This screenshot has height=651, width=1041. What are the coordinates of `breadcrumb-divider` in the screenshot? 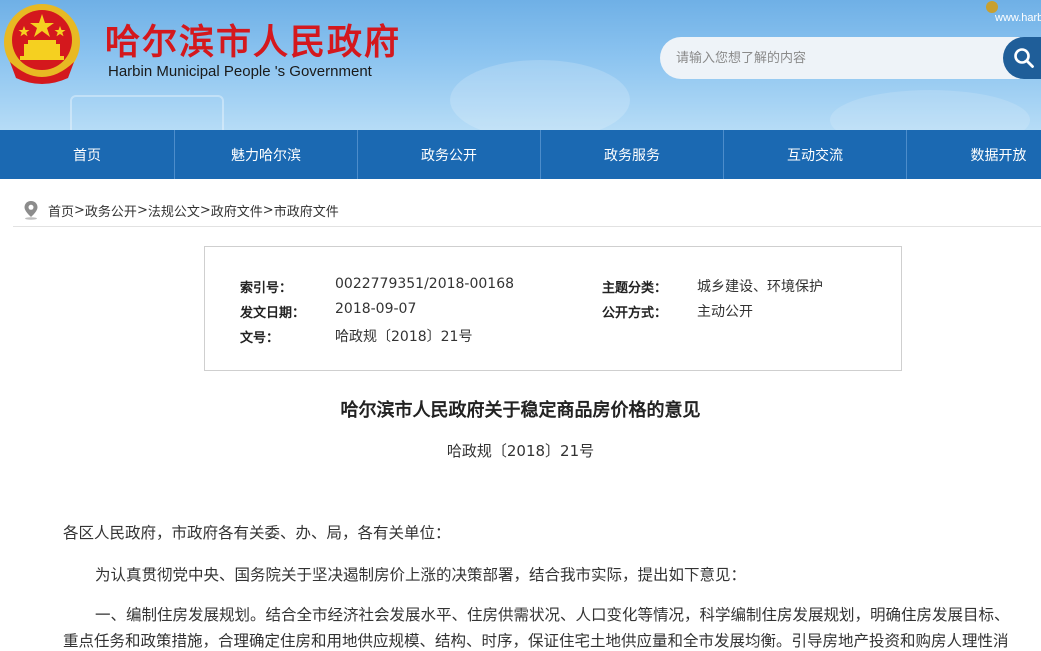 It's located at (527, 226).